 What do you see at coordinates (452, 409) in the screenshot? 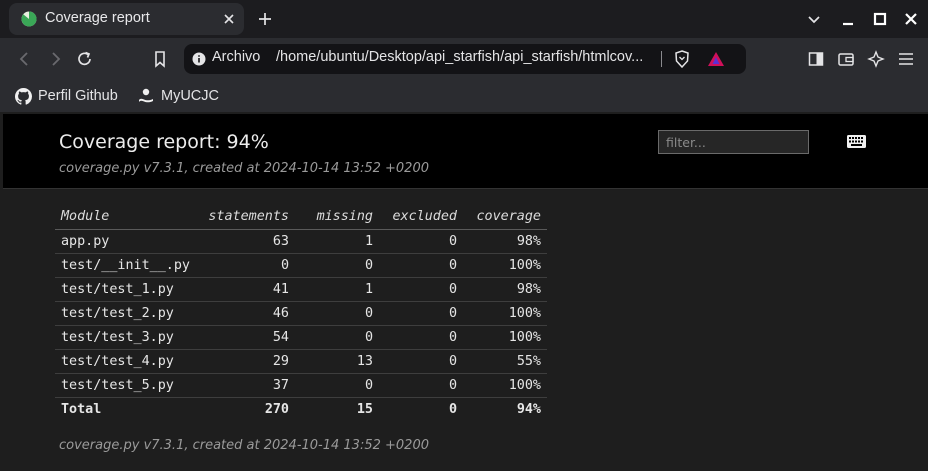
I see `total-excluded: 0` at bounding box center [452, 409].